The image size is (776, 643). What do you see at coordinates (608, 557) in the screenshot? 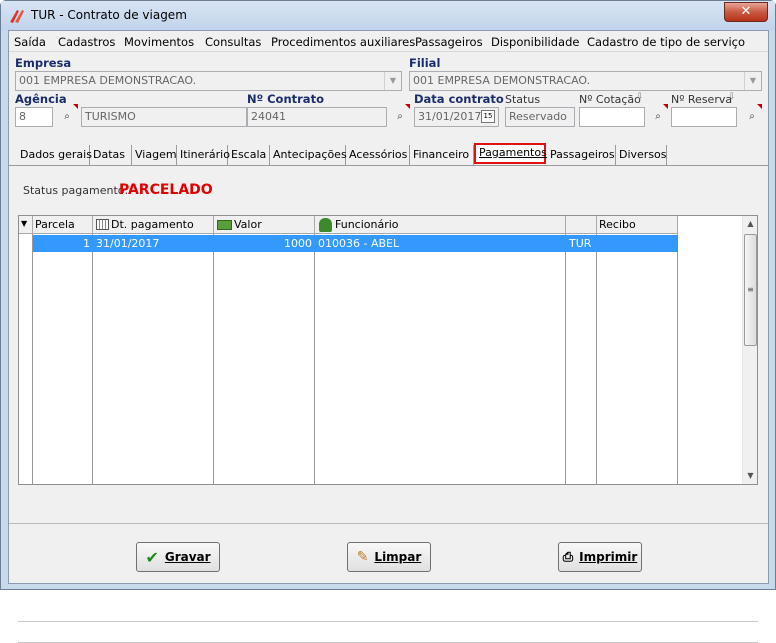
I see `print-button-label: Imprimir` at bounding box center [608, 557].